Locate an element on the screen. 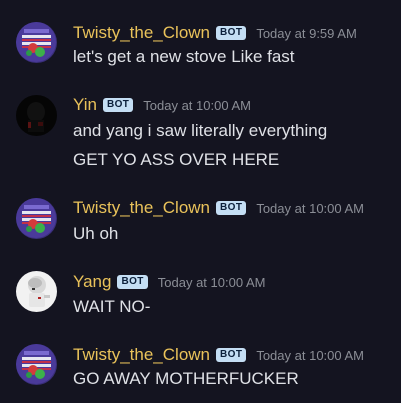  message-text: GO AWAY MOTHERFUCKER is located at coordinates (186, 378).